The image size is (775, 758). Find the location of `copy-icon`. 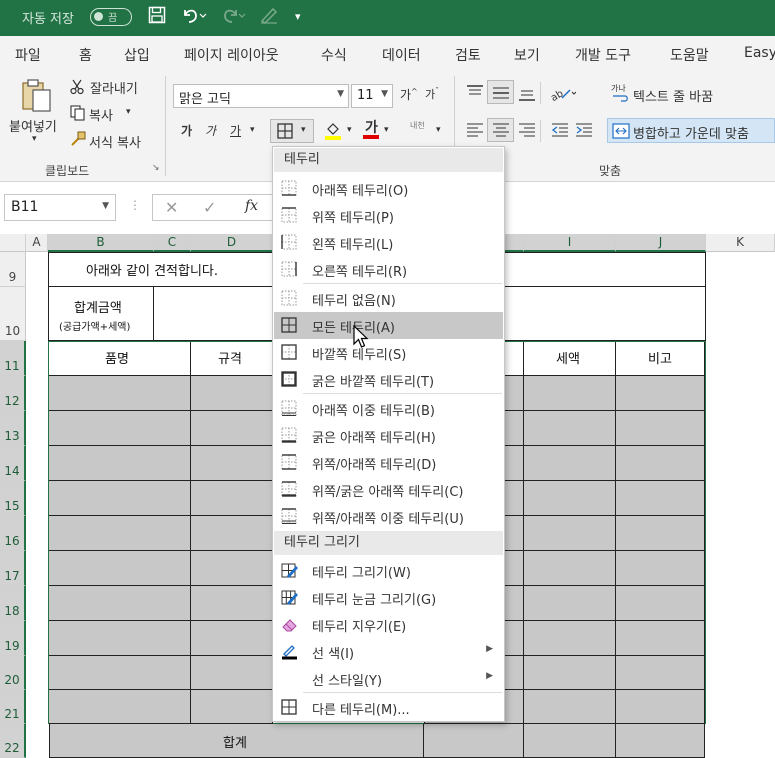

copy-icon is located at coordinates (78, 115).